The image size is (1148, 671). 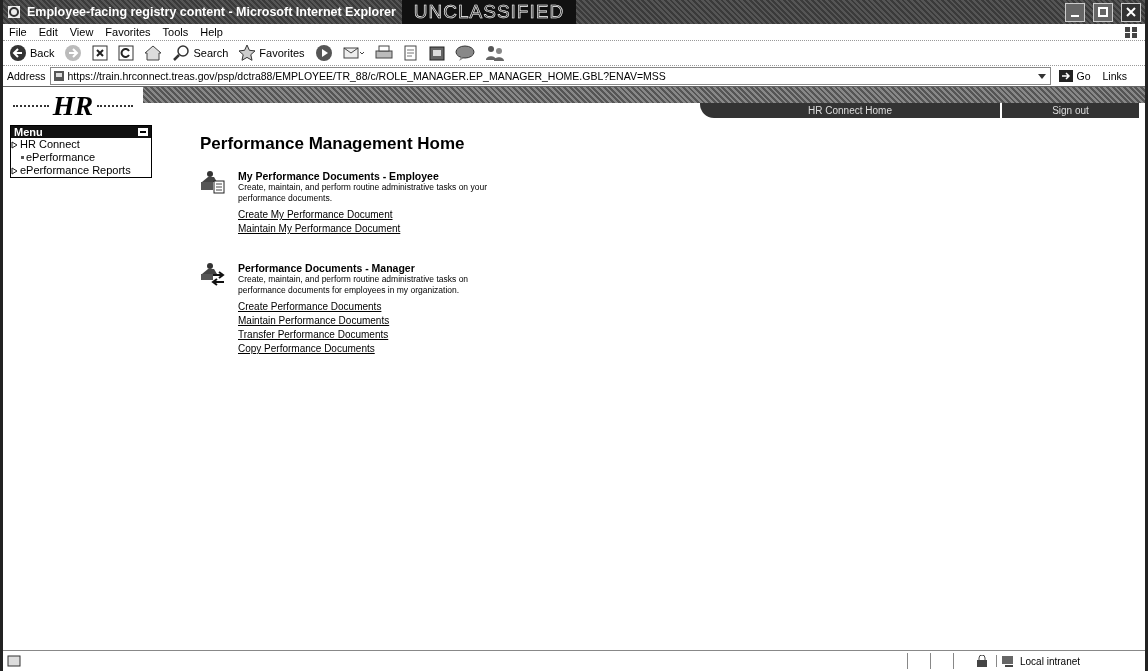 What do you see at coordinates (383, 53) in the screenshot?
I see `printer-icon` at bounding box center [383, 53].